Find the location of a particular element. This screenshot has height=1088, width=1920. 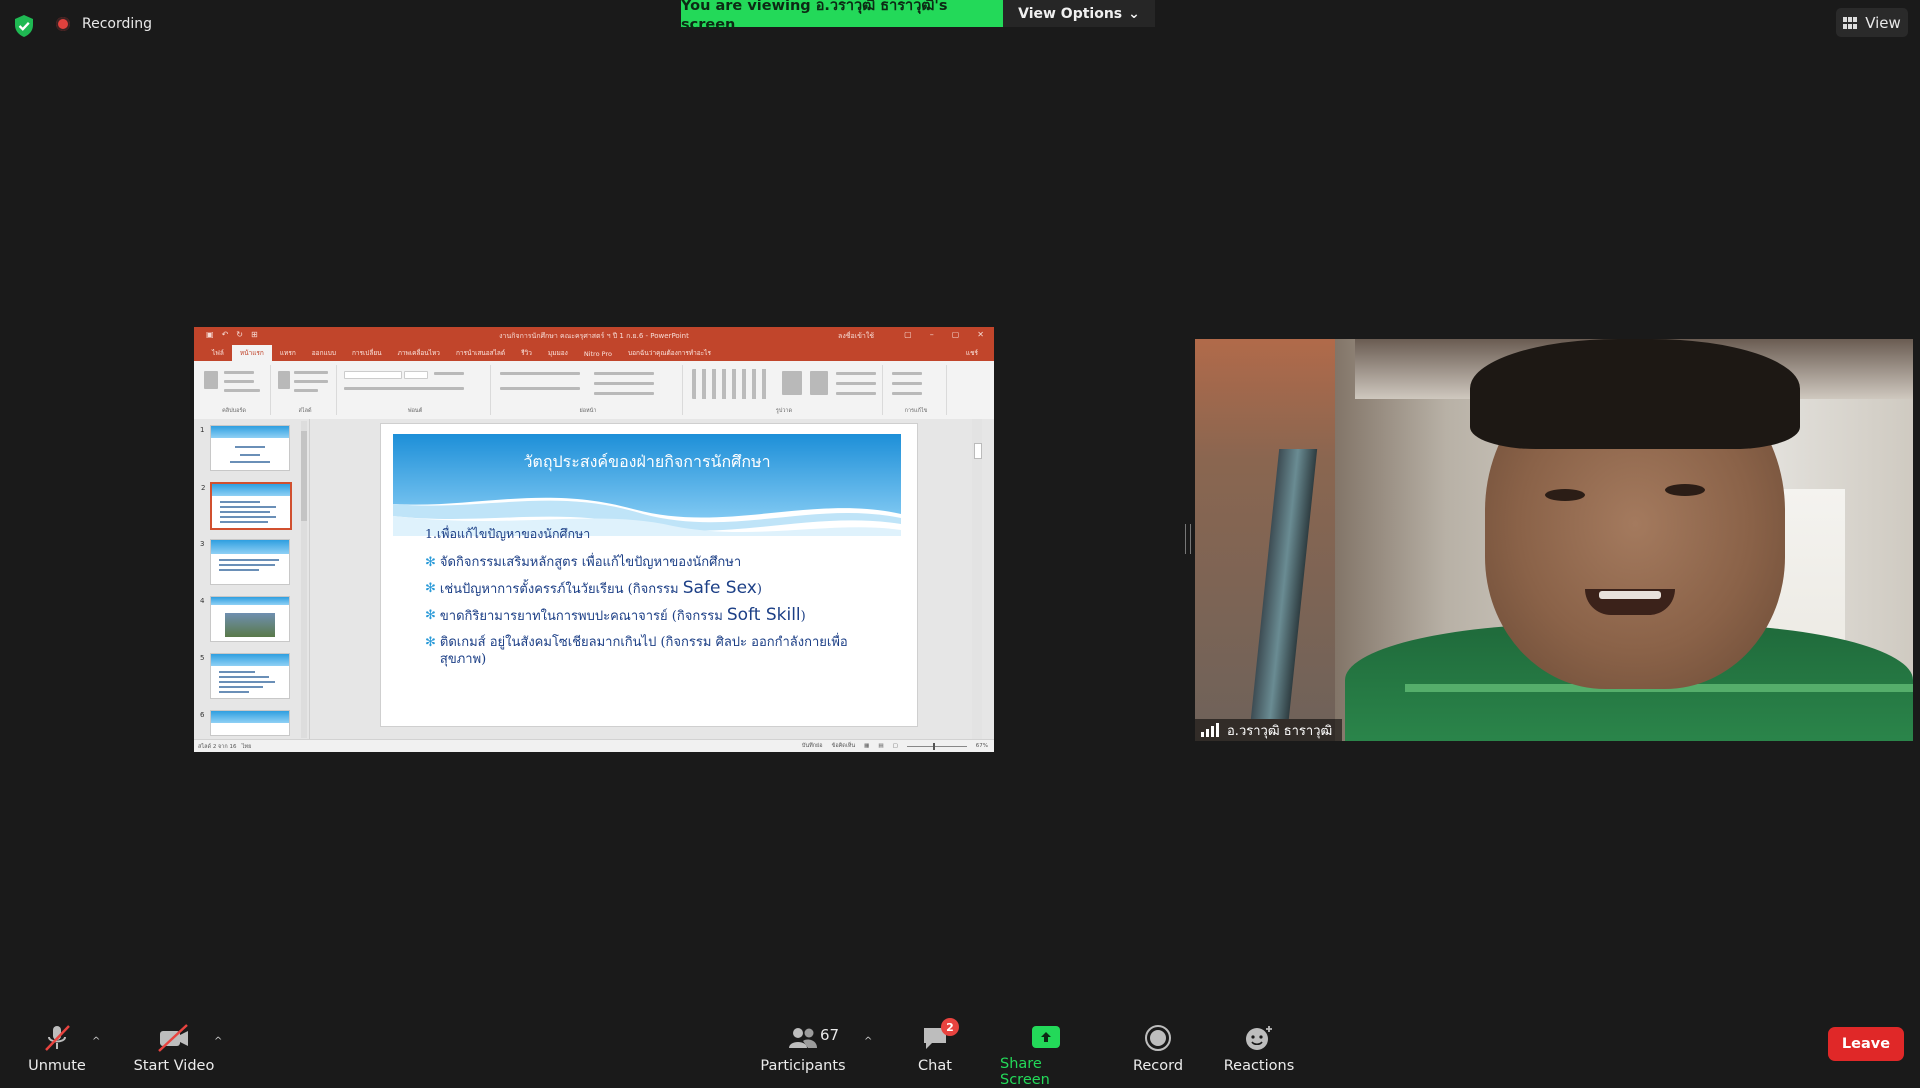

view-options-button: View Options ⌄ is located at coordinates (1079, 13).